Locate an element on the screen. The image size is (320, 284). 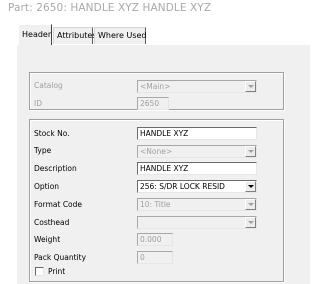
format-code-value: 10: Title is located at coordinates (155, 204).